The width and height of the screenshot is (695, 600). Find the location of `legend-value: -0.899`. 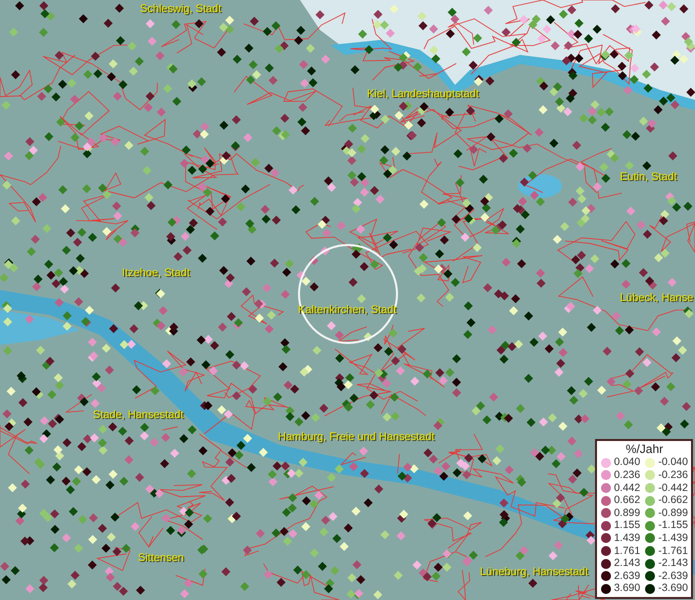

legend-value: -0.899 is located at coordinates (673, 513).